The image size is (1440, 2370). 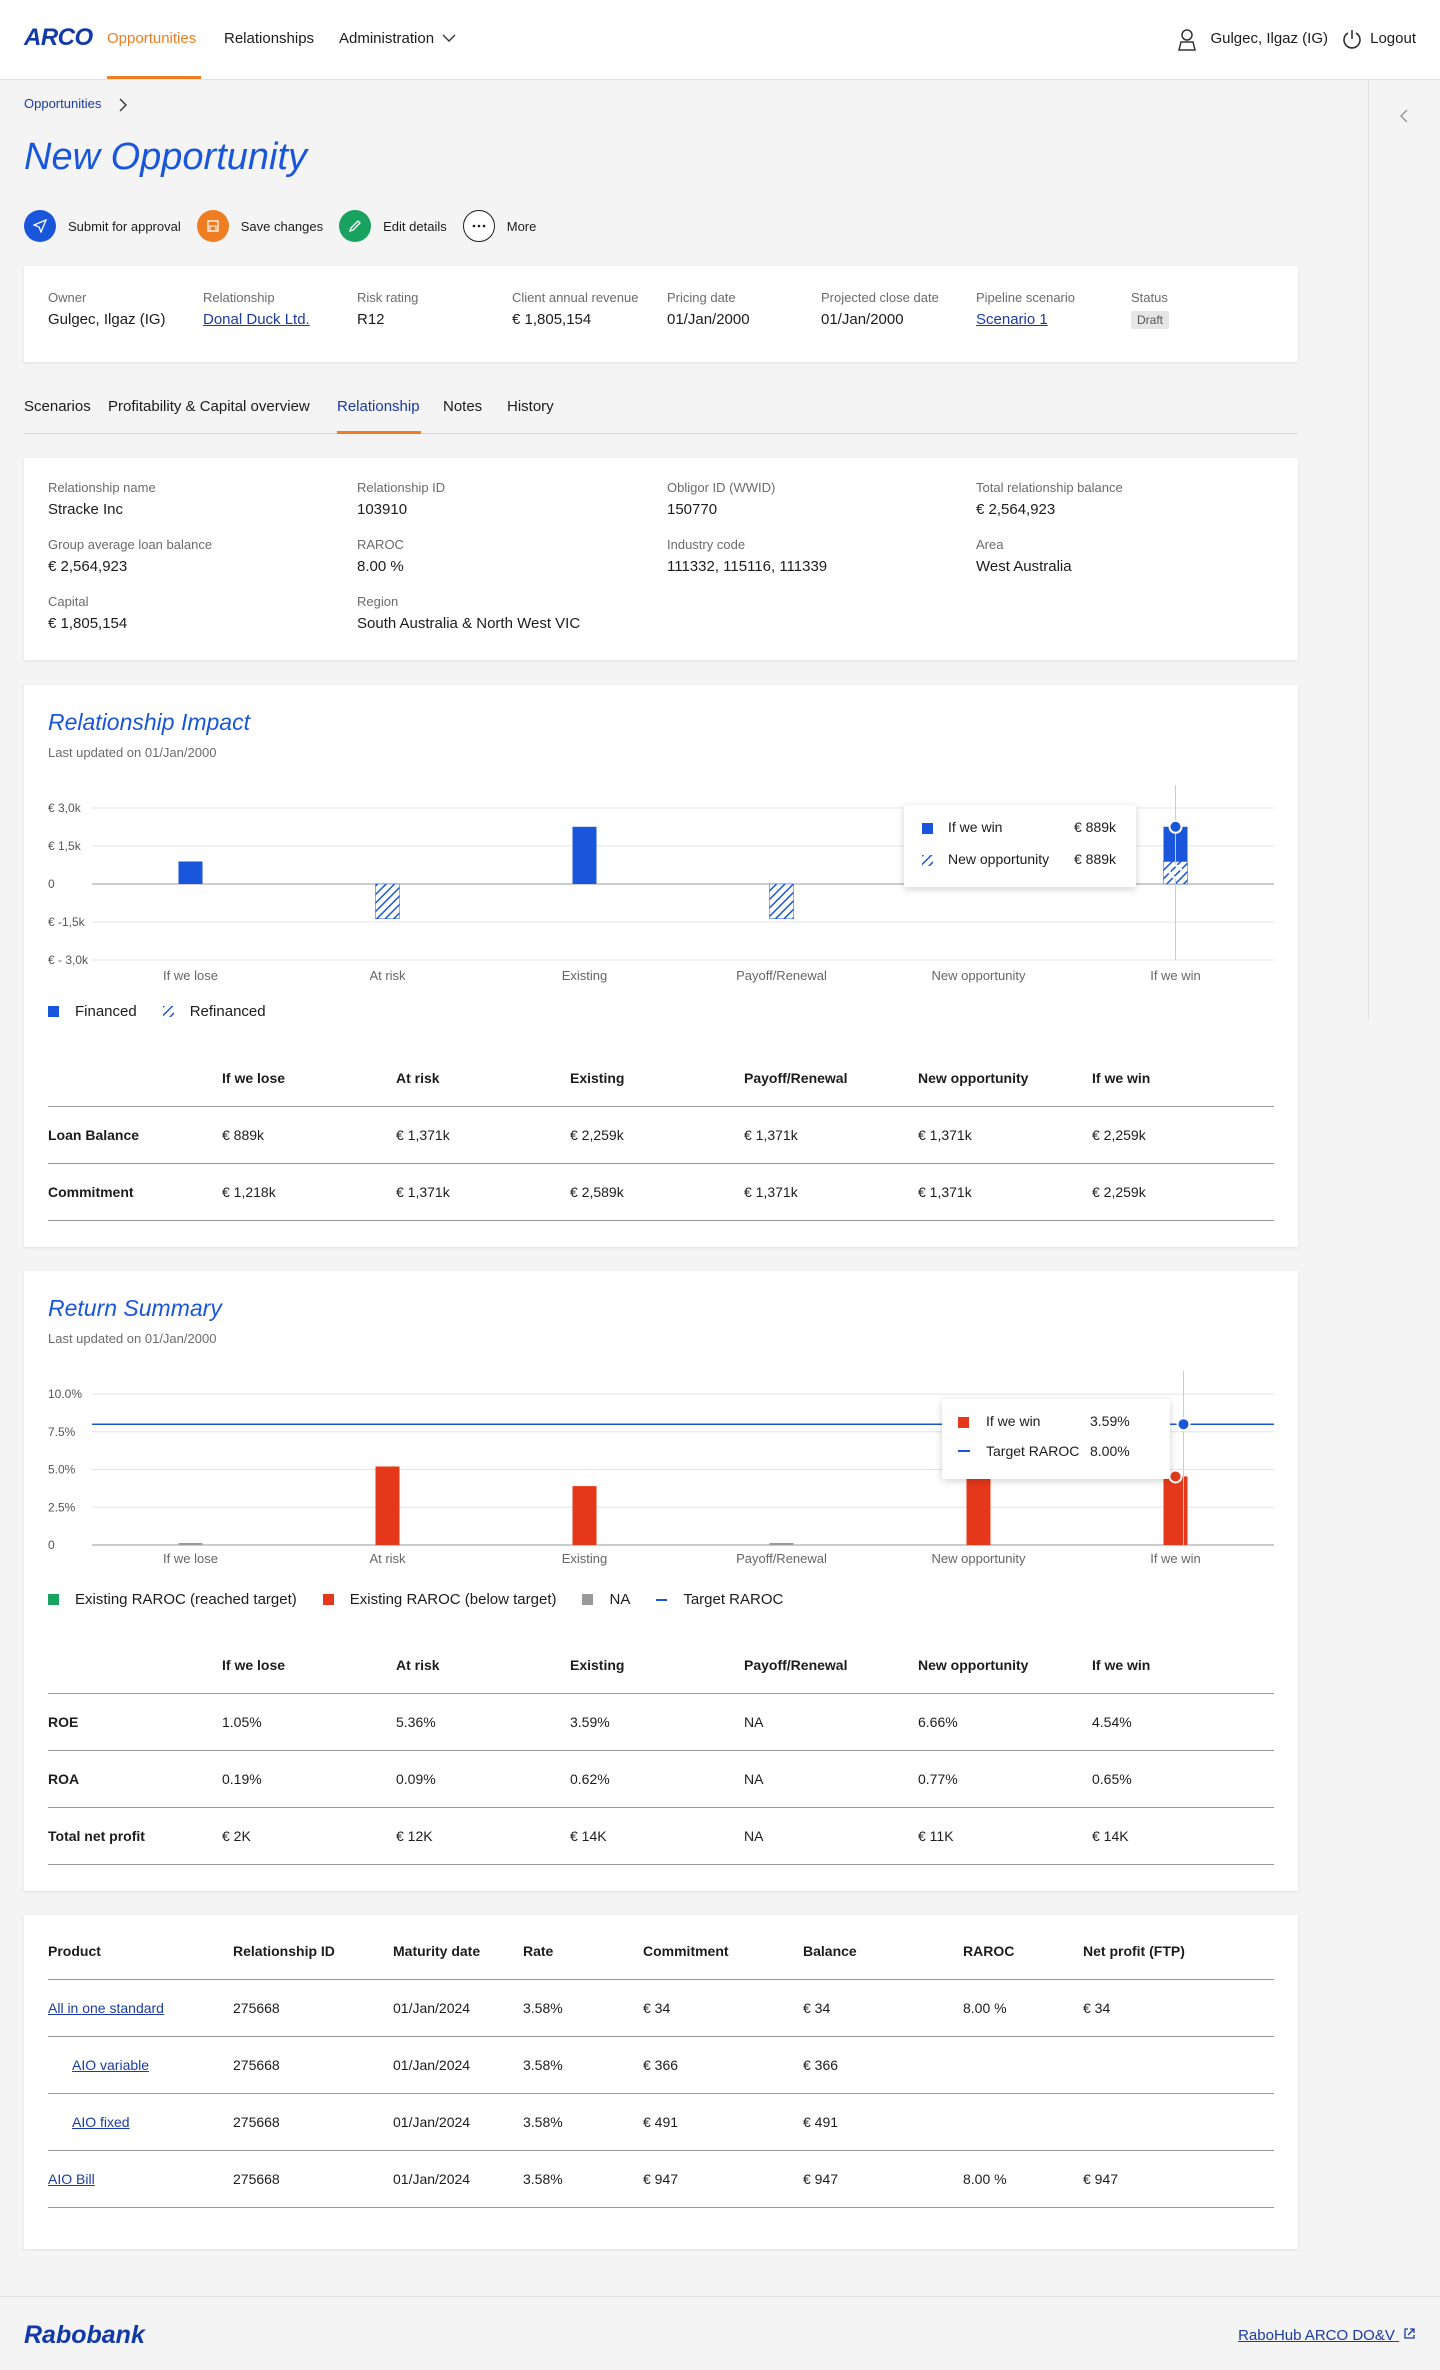 I want to click on returns-header-cell, so click(x=135, y=1665).